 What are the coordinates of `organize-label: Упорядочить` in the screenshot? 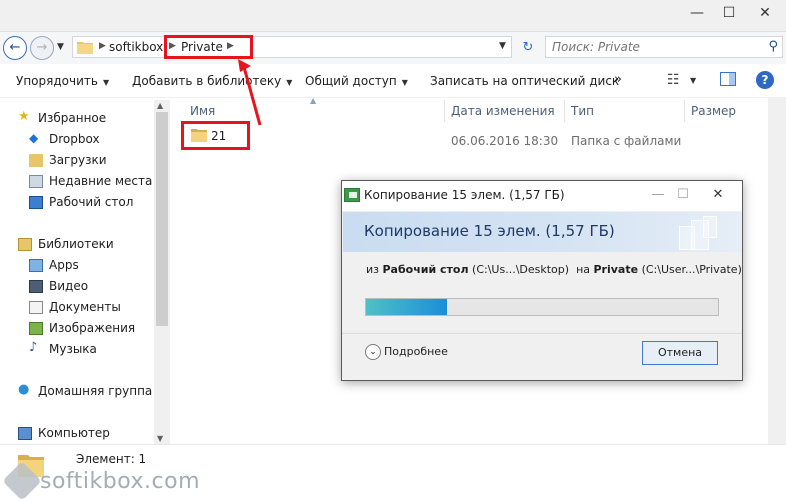 It's located at (57, 81).